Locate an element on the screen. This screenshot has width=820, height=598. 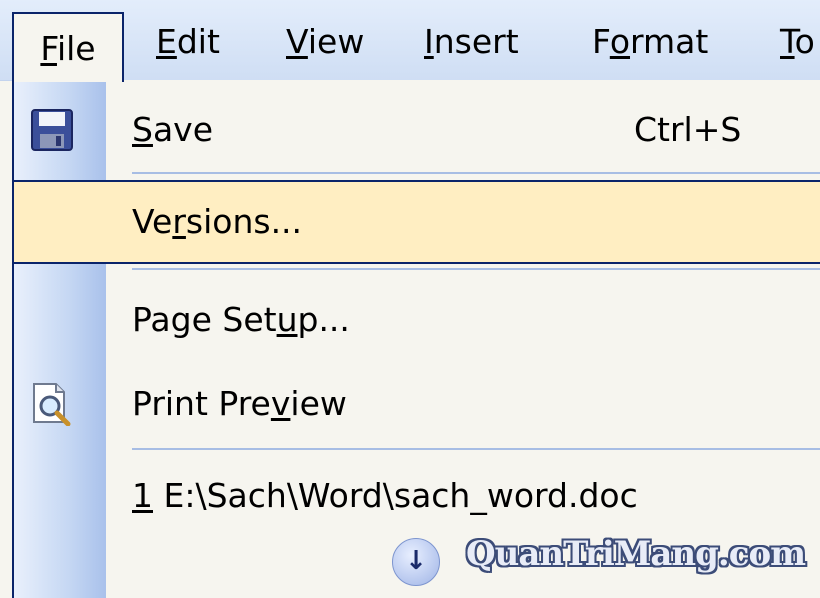
floppy-disk-icon is located at coordinates (52, 130).